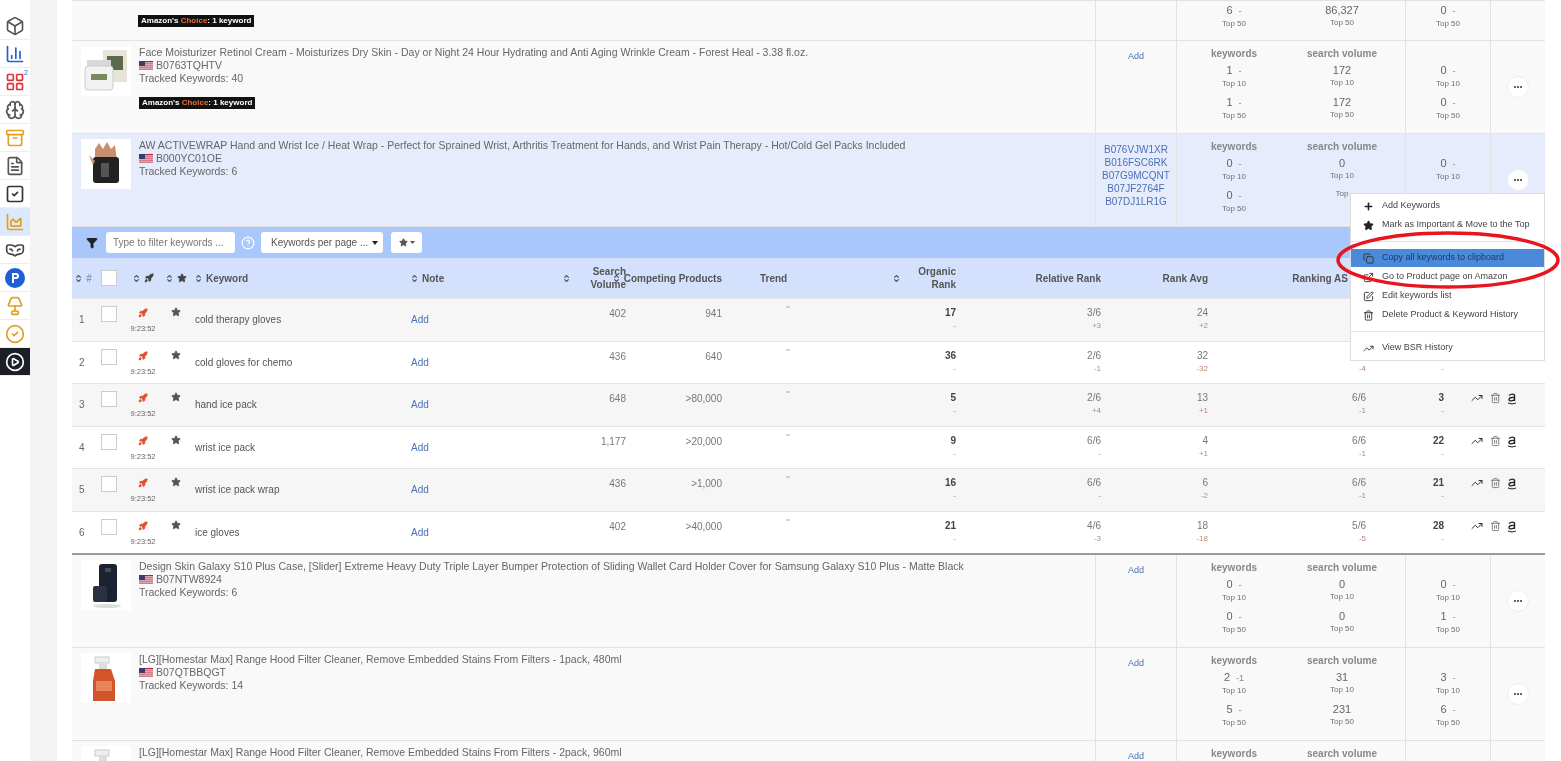  Describe the element at coordinates (1136, 188) in the screenshot. I see `asin-link: B07JF2764F` at that location.